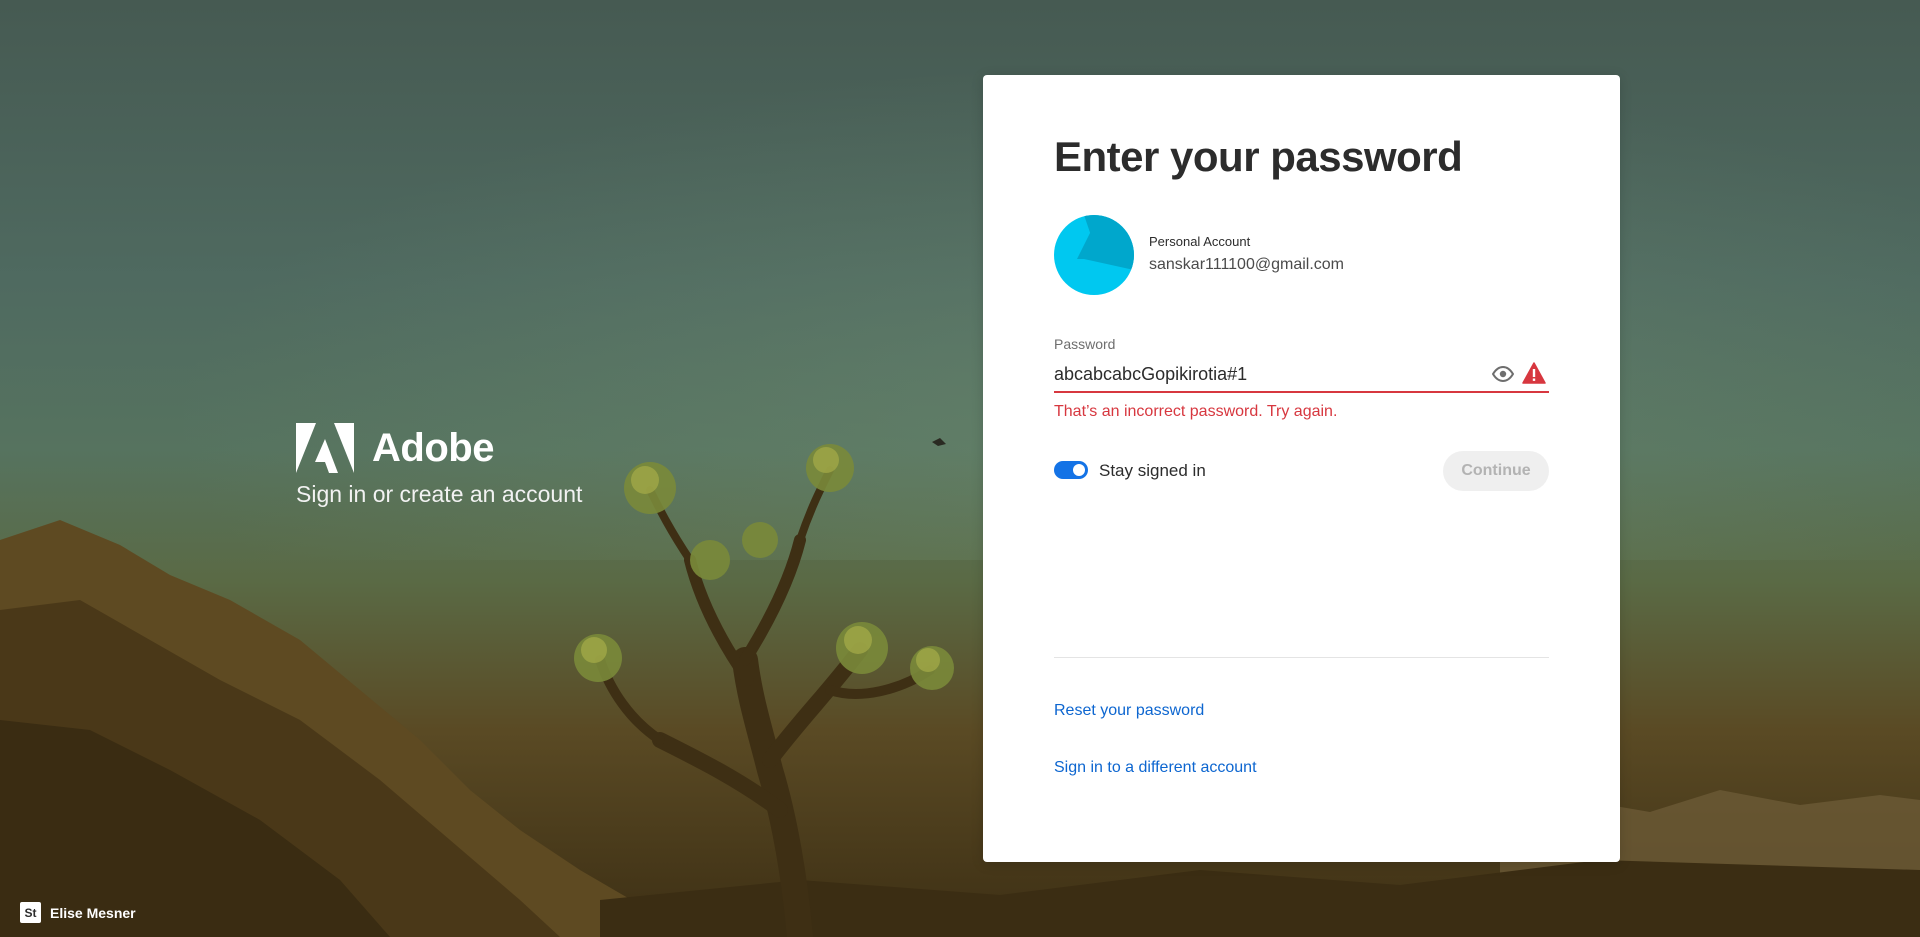 The height and width of the screenshot is (937, 1920). I want to click on eye-icon, so click(1503, 374).